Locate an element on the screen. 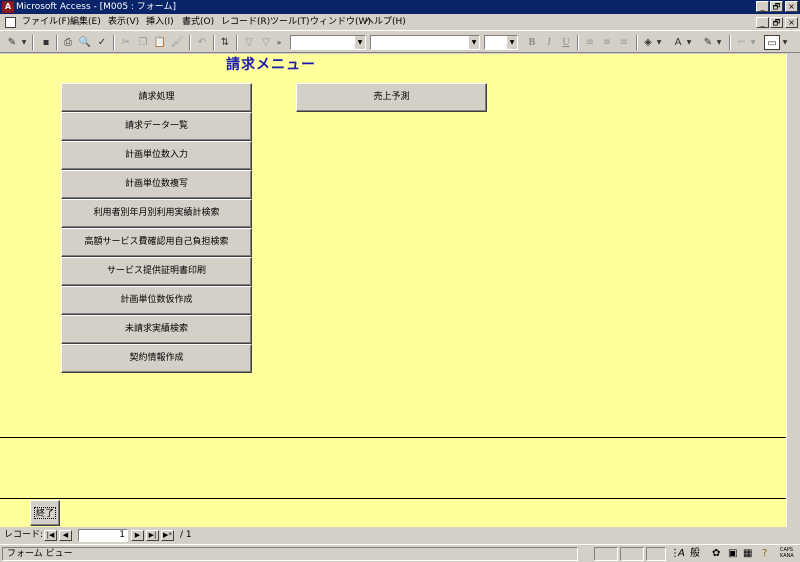 The image size is (800, 562). font-color-icon: A is located at coordinates (678, 42).